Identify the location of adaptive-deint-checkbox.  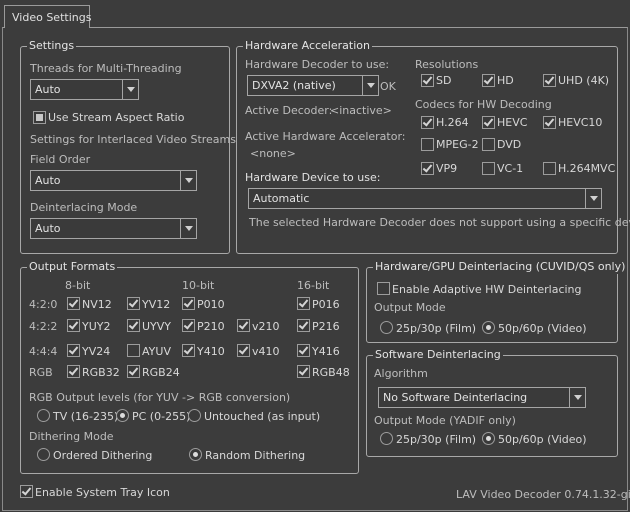
(383, 288).